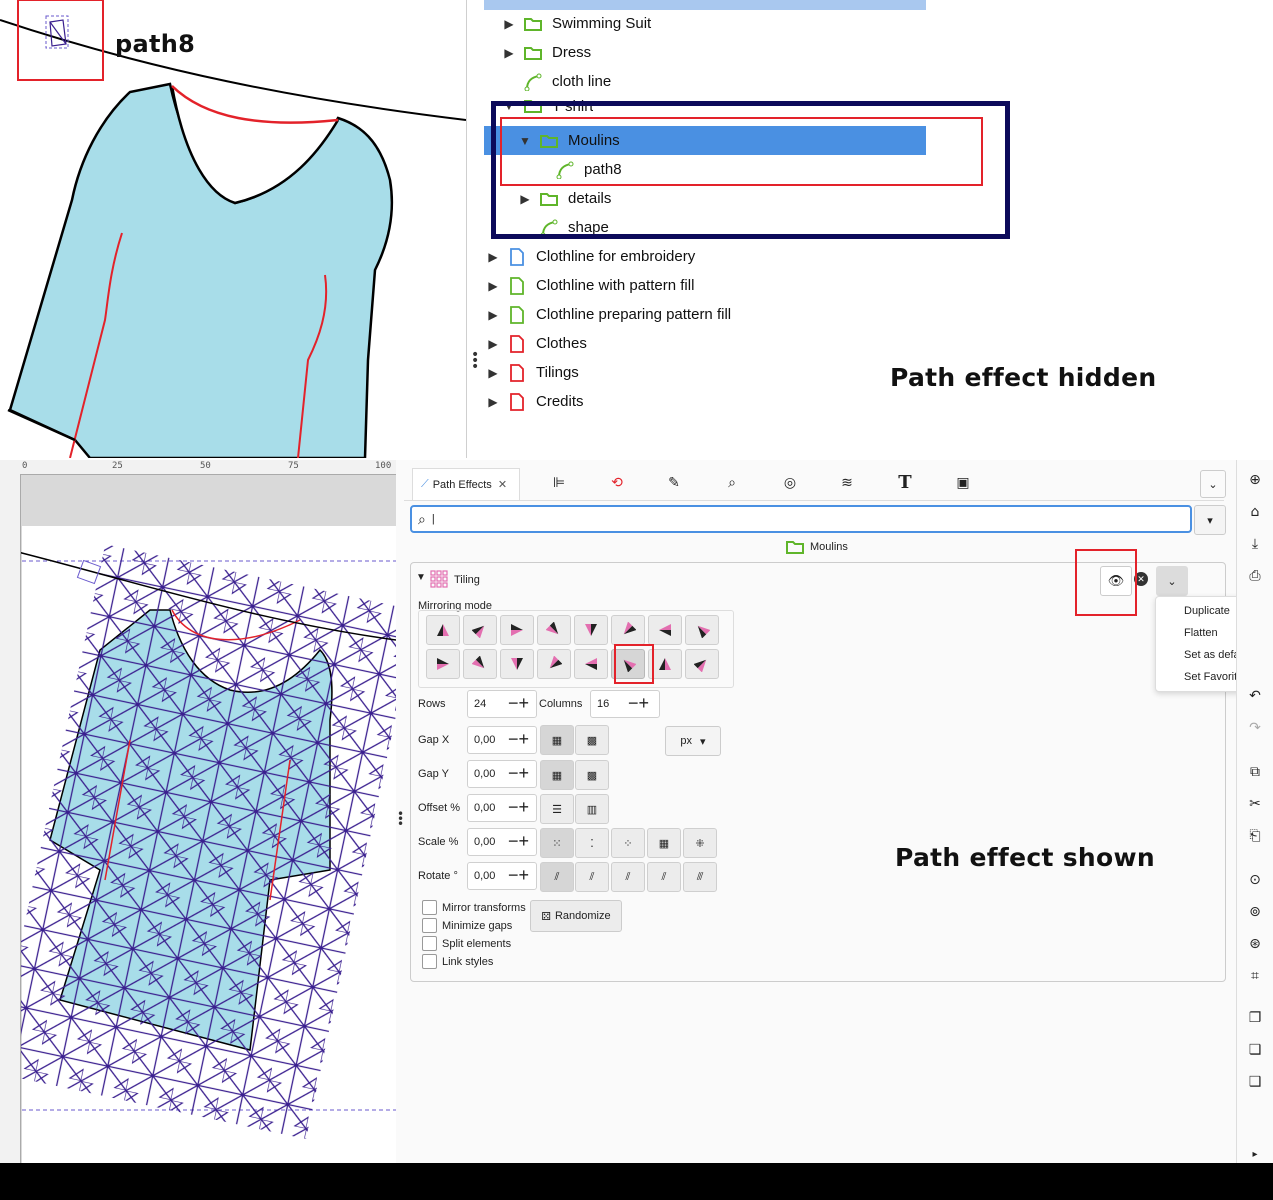  I want to click on gap-y-mode-1-button: ▦, so click(557, 775).